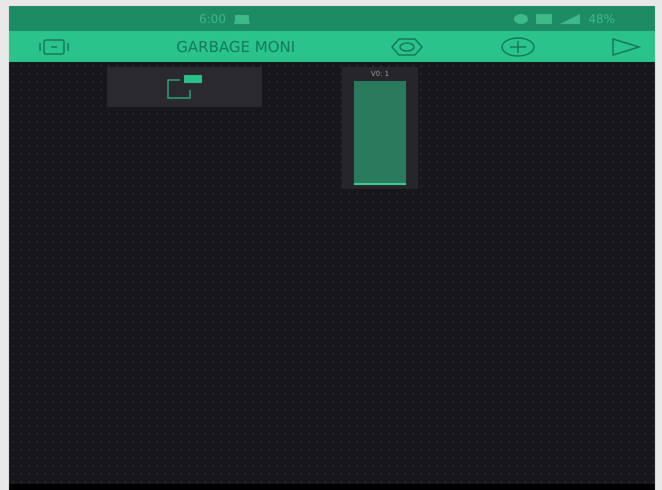 Image resolution: width=662 pixels, height=490 pixels. What do you see at coordinates (407, 46) in the screenshot?
I see `hexagon-icon` at bounding box center [407, 46].